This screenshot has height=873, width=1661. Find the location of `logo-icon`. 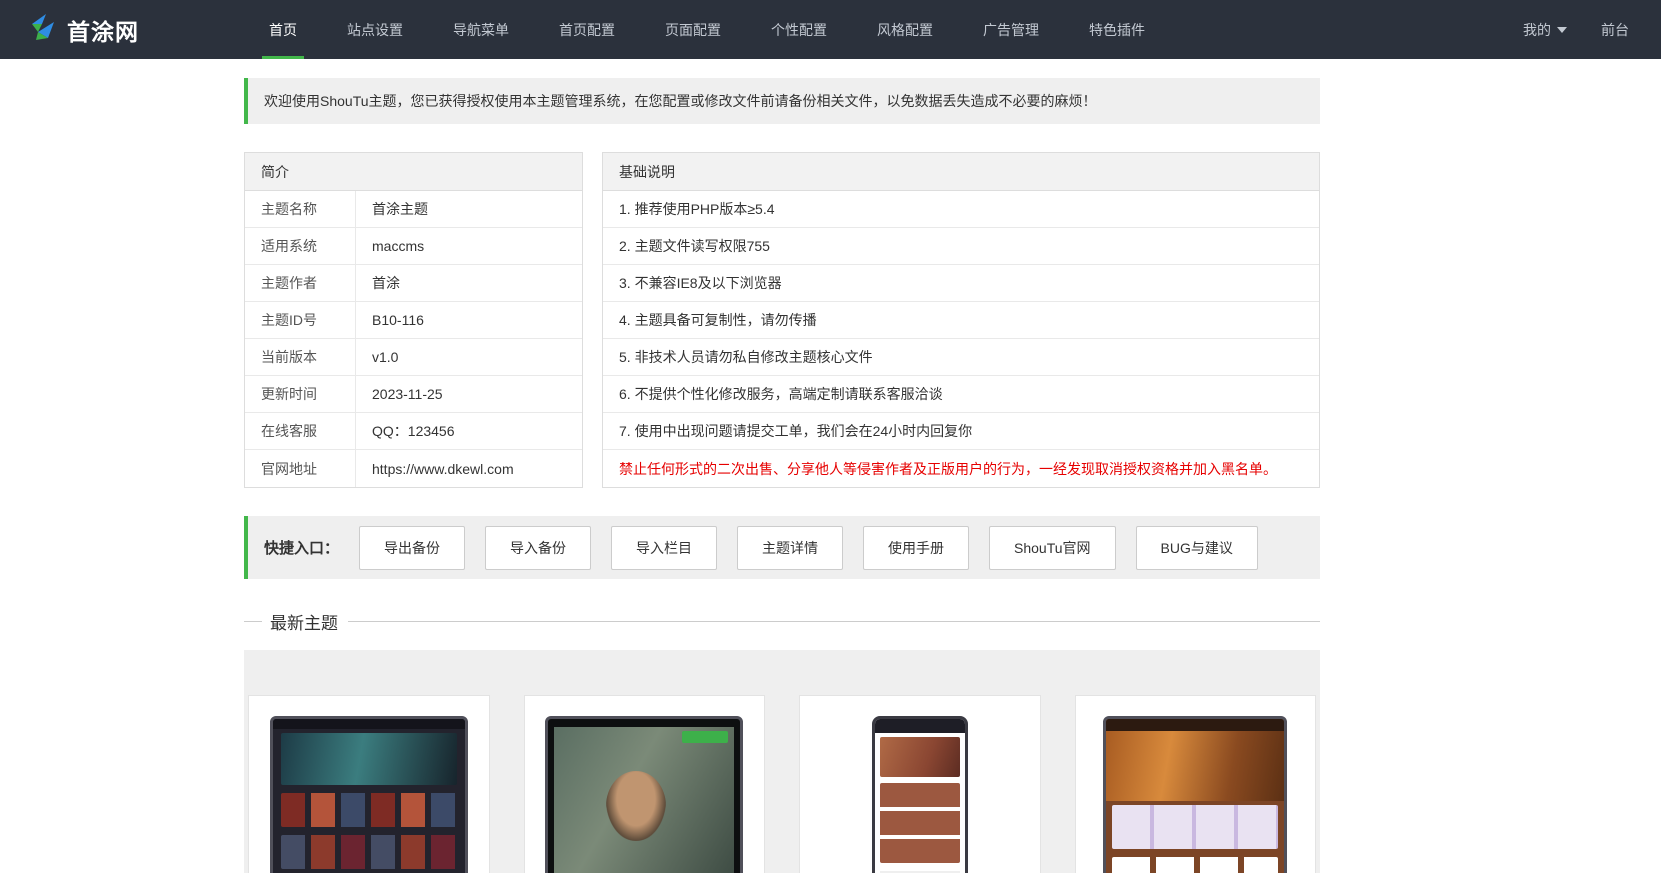

logo-icon is located at coordinates (43, 29).